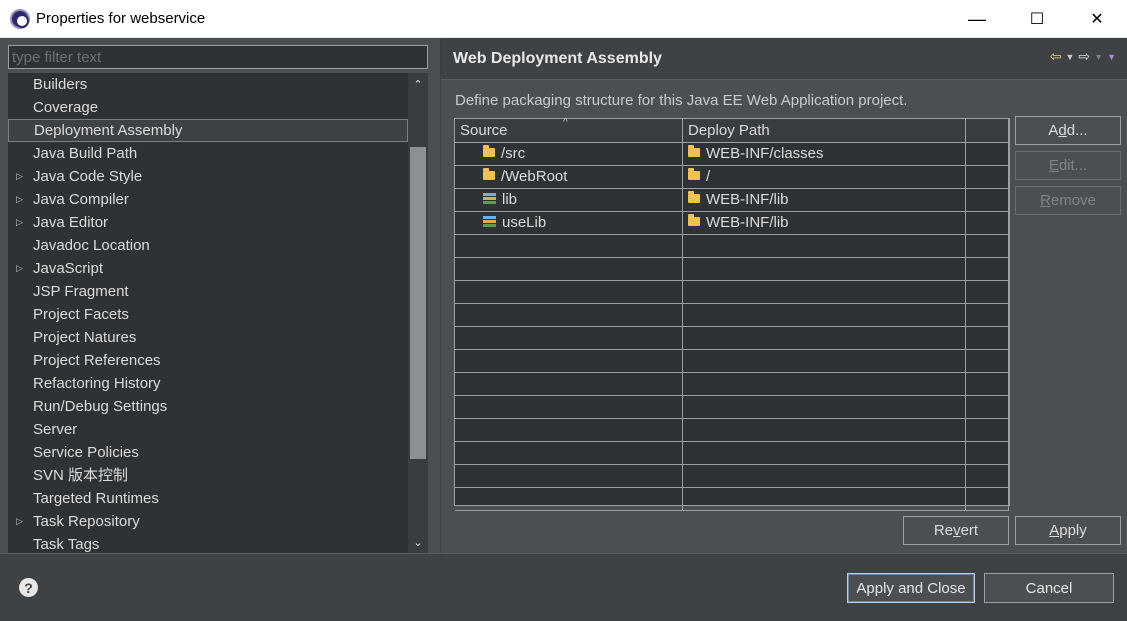 Image resolution: width=1127 pixels, height=621 pixels. I want to click on tree-item-label: Refactoring History, so click(97, 383).